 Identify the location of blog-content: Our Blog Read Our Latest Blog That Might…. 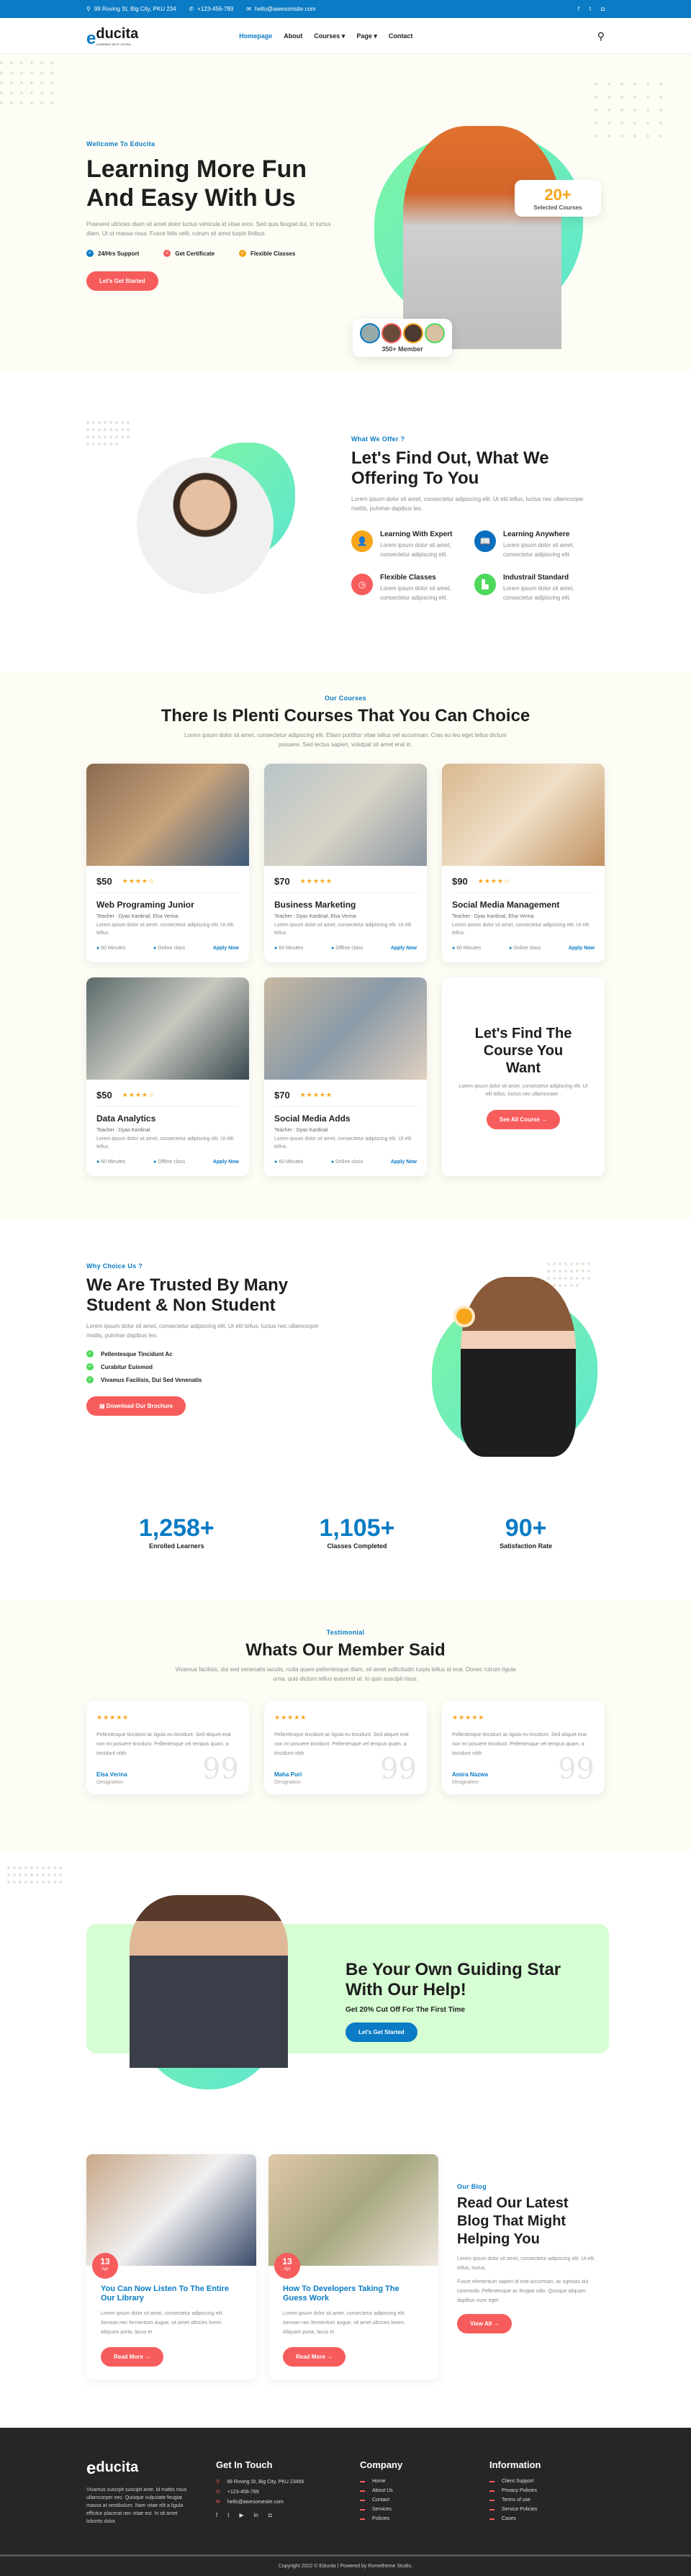
(529, 2258).